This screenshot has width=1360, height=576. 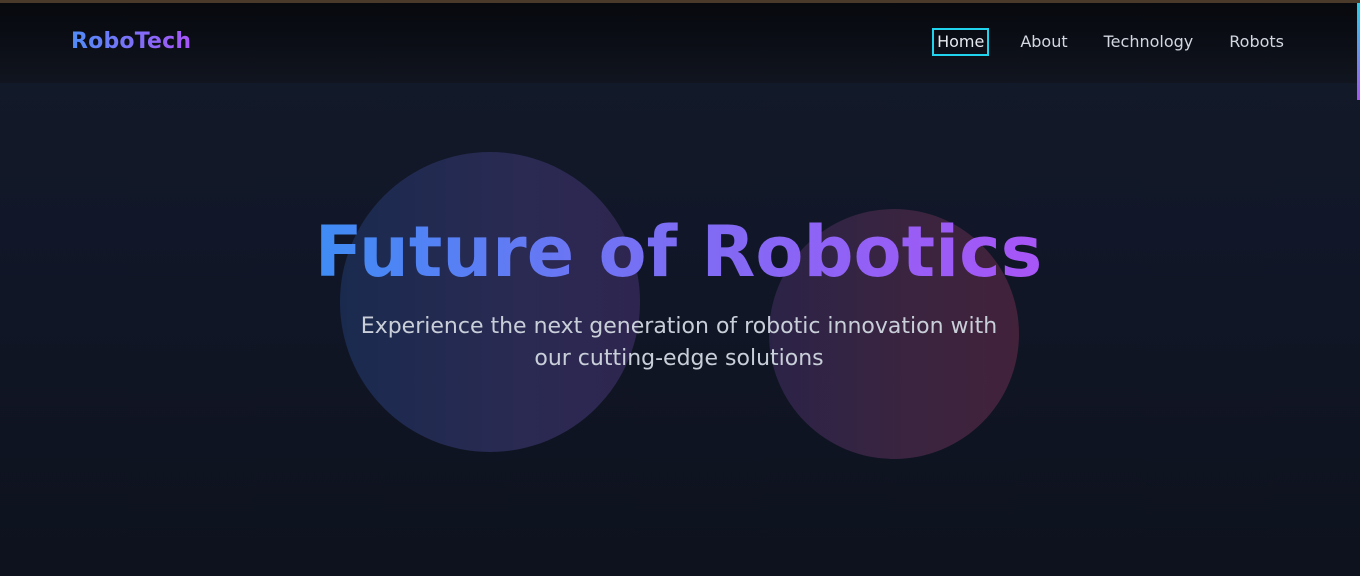 I want to click on hero-title-text: Future of Robotics, so click(x=678, y=252).